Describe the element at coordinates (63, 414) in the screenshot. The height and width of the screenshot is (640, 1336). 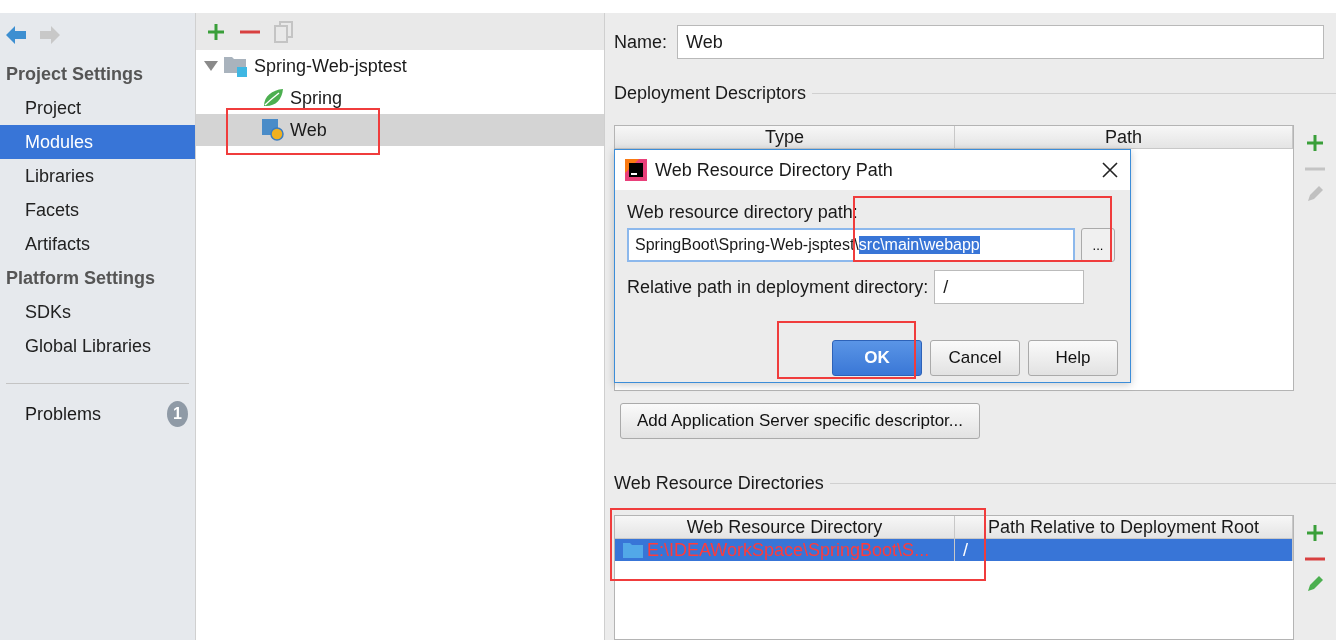
I see `sidebar-item: Problems` at that location.